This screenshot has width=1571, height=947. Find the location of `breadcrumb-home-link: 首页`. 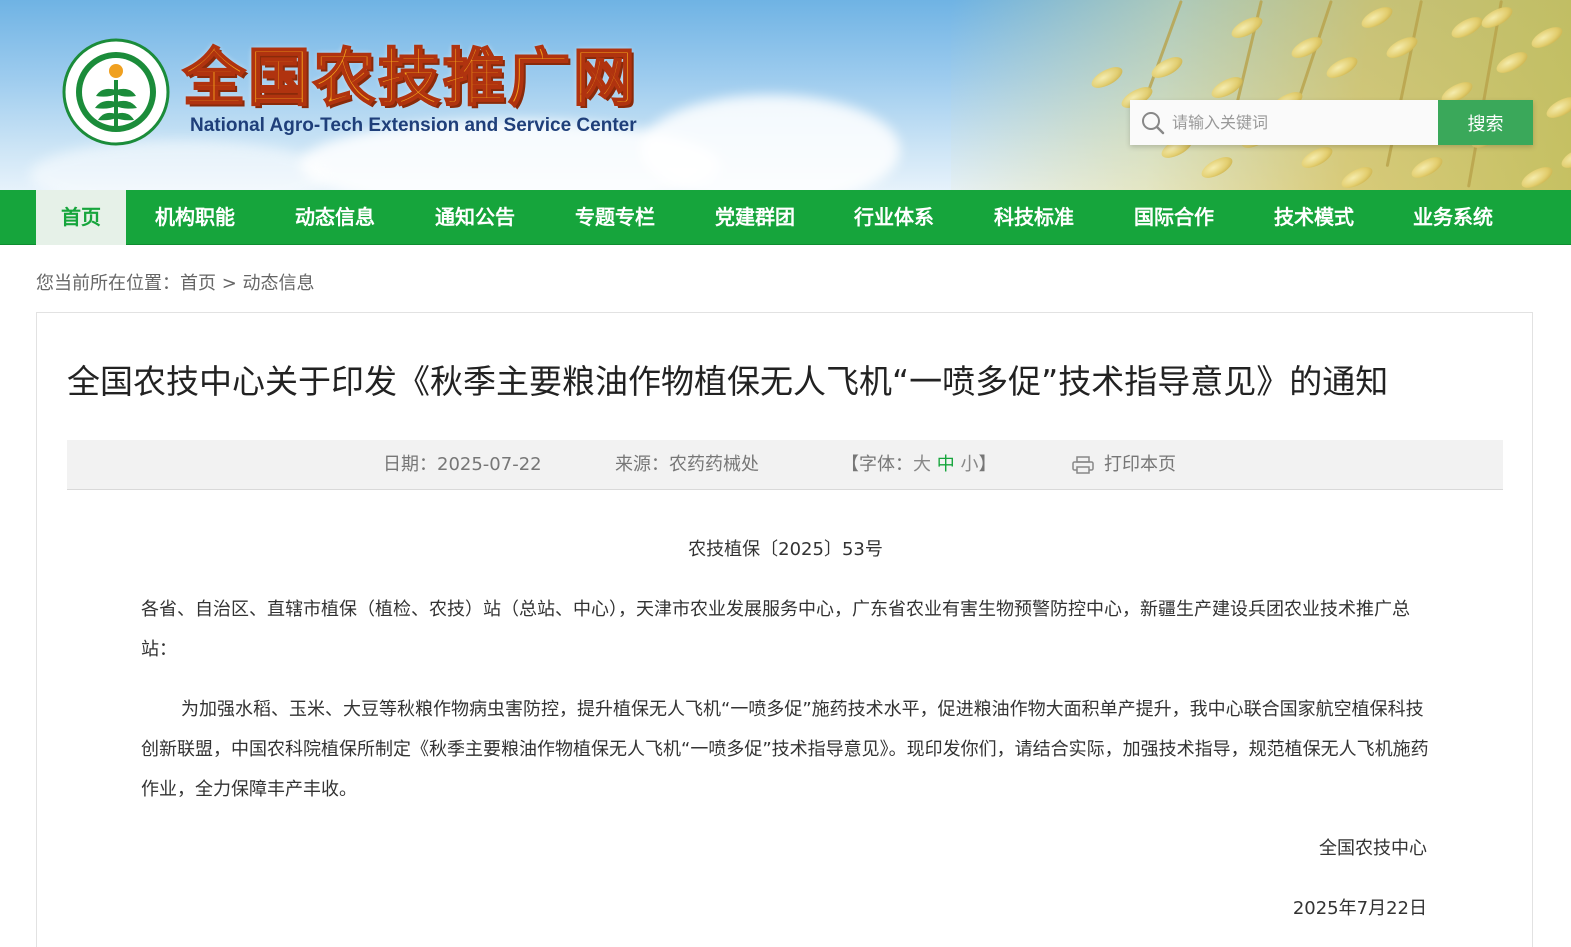

breadcrumb-home-link: 首页 is located at coordinates (198, 283).